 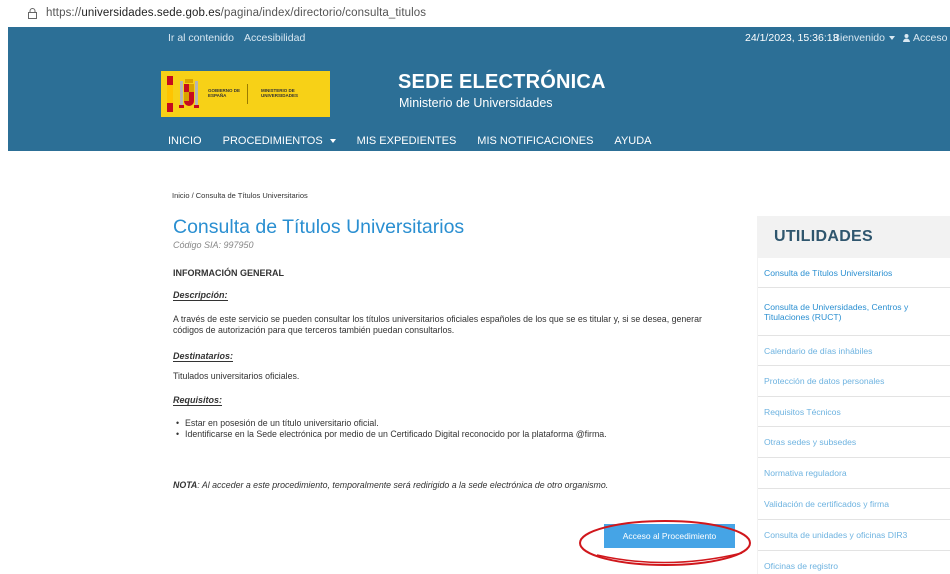 What do you see at coordinates (272, 141) in the screenshot?
I see `nav-item-procedimientos-label: PROCEDIMIENTOS` at bounding box center [272, 141].